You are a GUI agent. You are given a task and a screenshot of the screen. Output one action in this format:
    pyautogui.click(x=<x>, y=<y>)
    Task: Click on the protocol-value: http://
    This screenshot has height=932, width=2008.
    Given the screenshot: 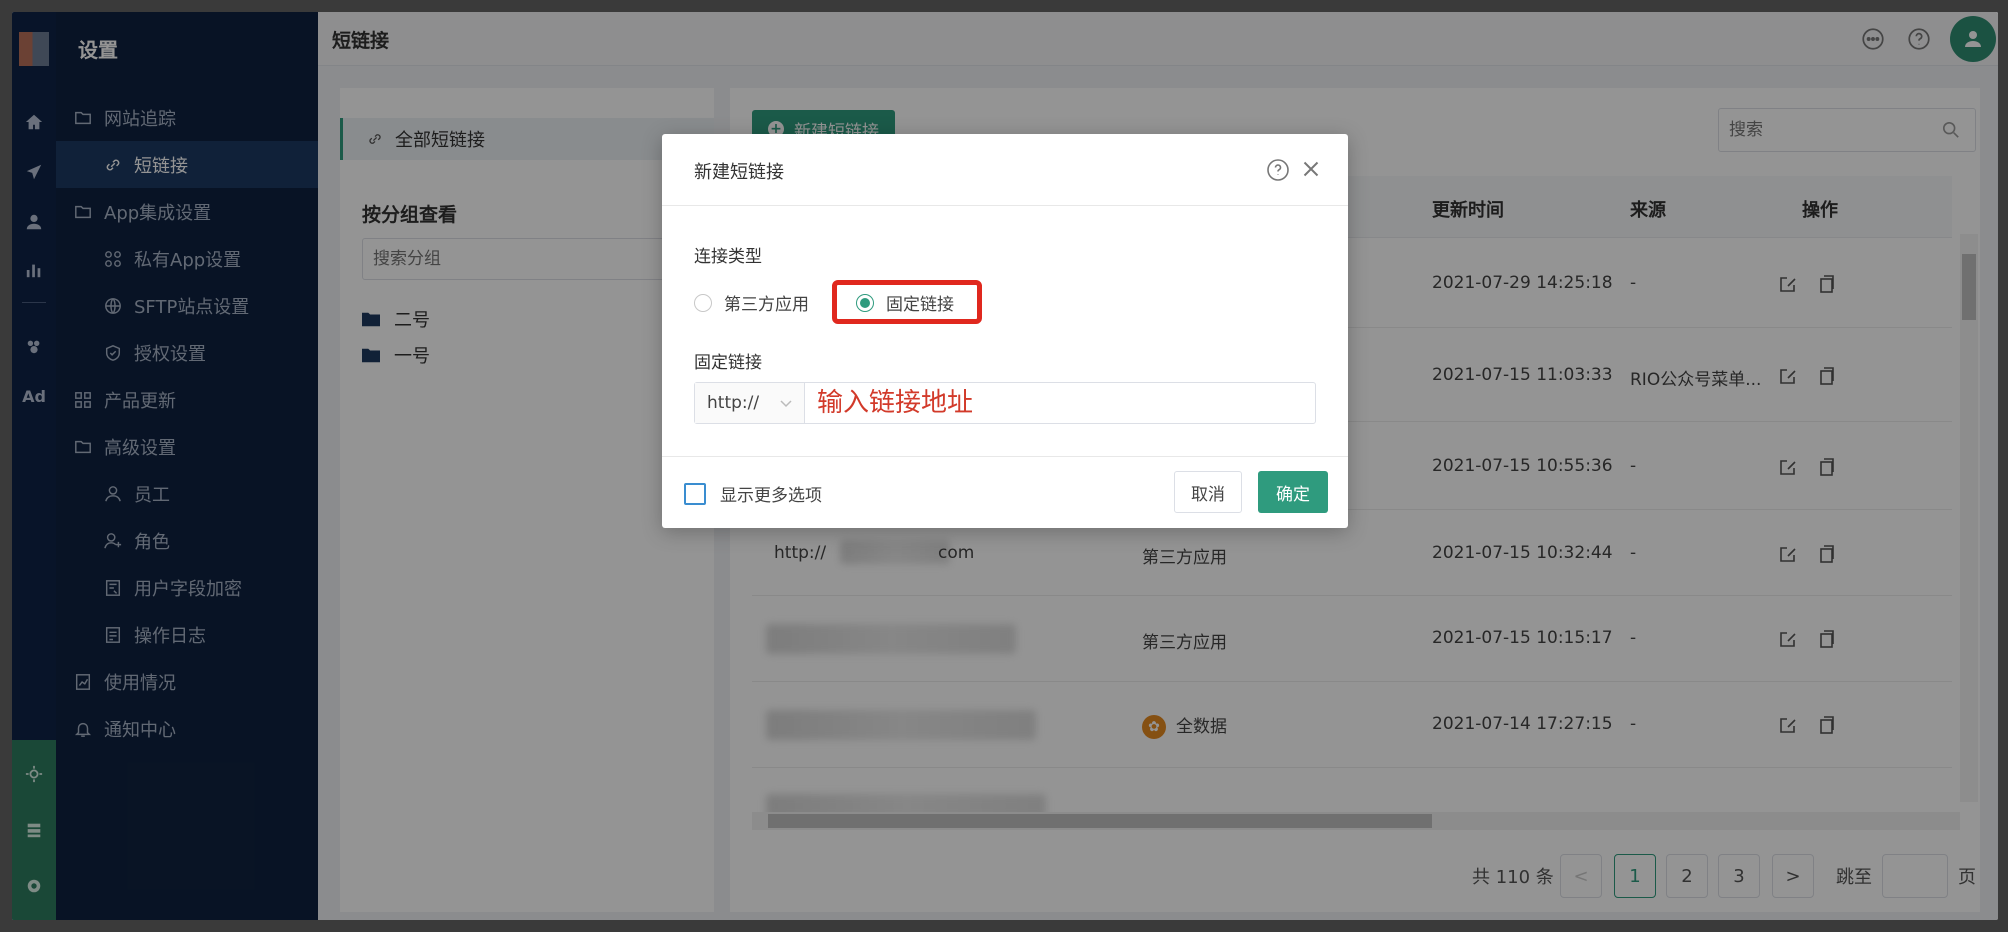 What is the action you would take?
    pyautogui.click(x=733, y=403)
    